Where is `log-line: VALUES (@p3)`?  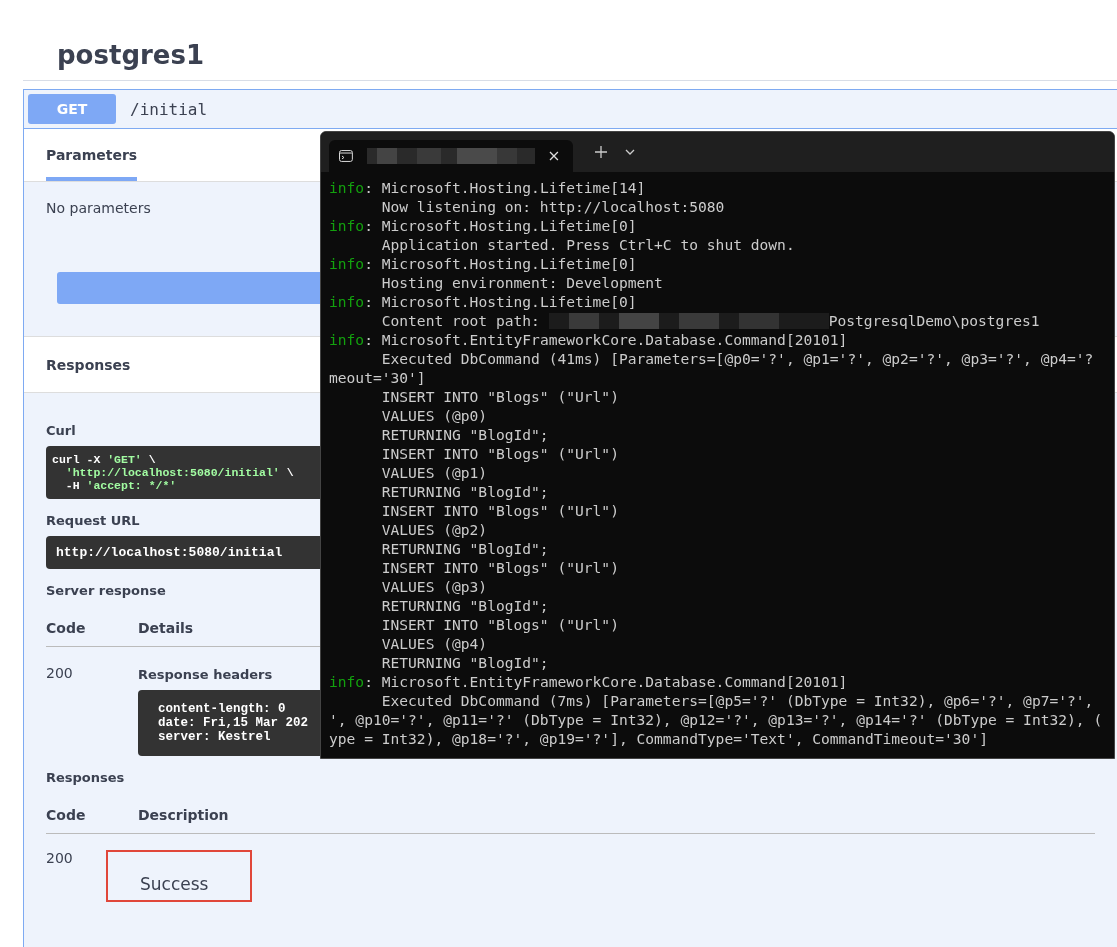
log-line: VALUES (@p3) is located at coordinates (434, 586).